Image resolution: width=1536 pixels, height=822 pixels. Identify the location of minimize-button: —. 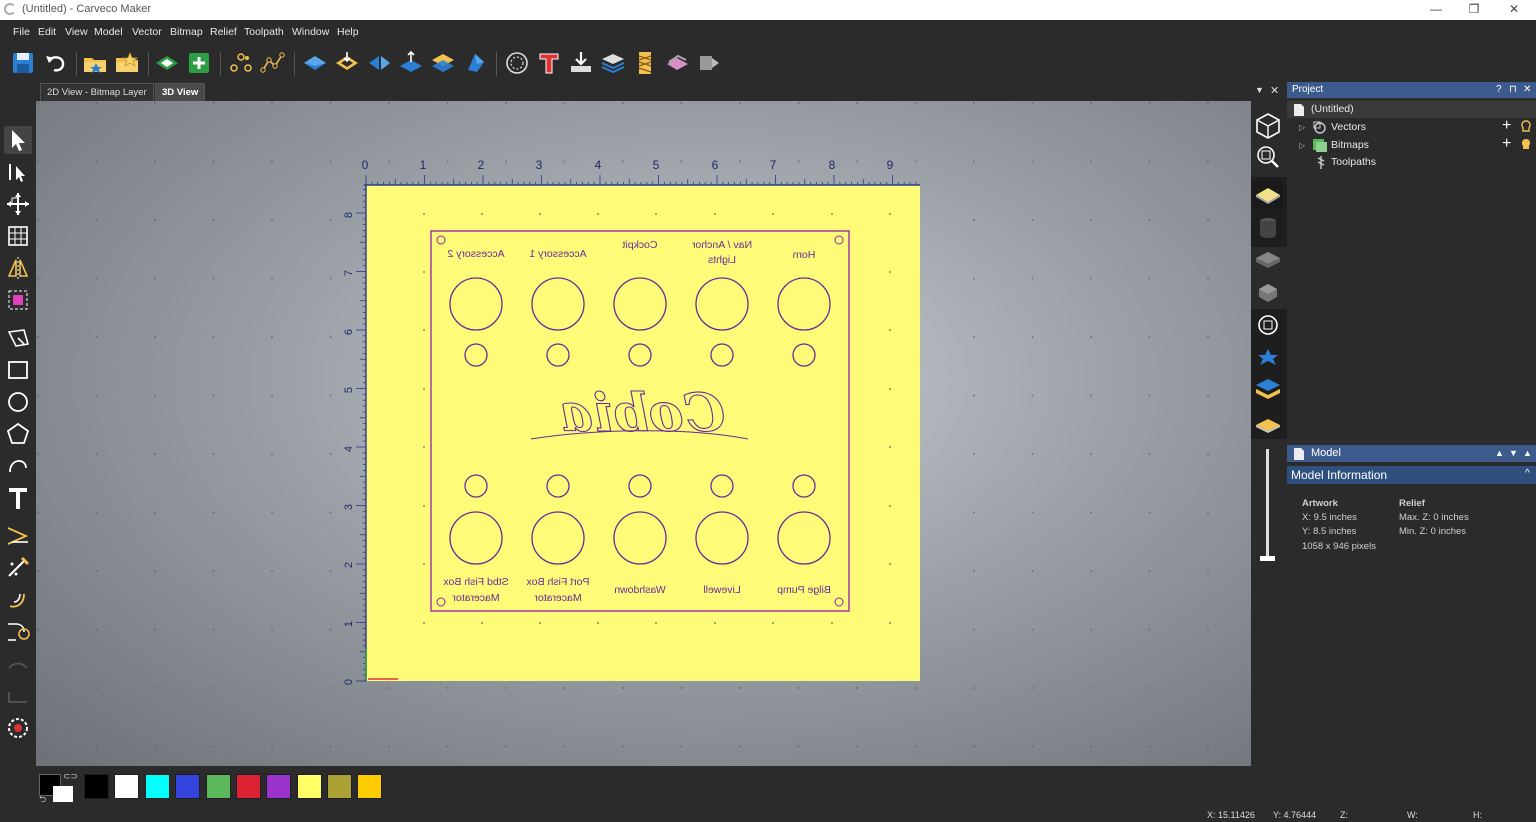
(1436, 9).